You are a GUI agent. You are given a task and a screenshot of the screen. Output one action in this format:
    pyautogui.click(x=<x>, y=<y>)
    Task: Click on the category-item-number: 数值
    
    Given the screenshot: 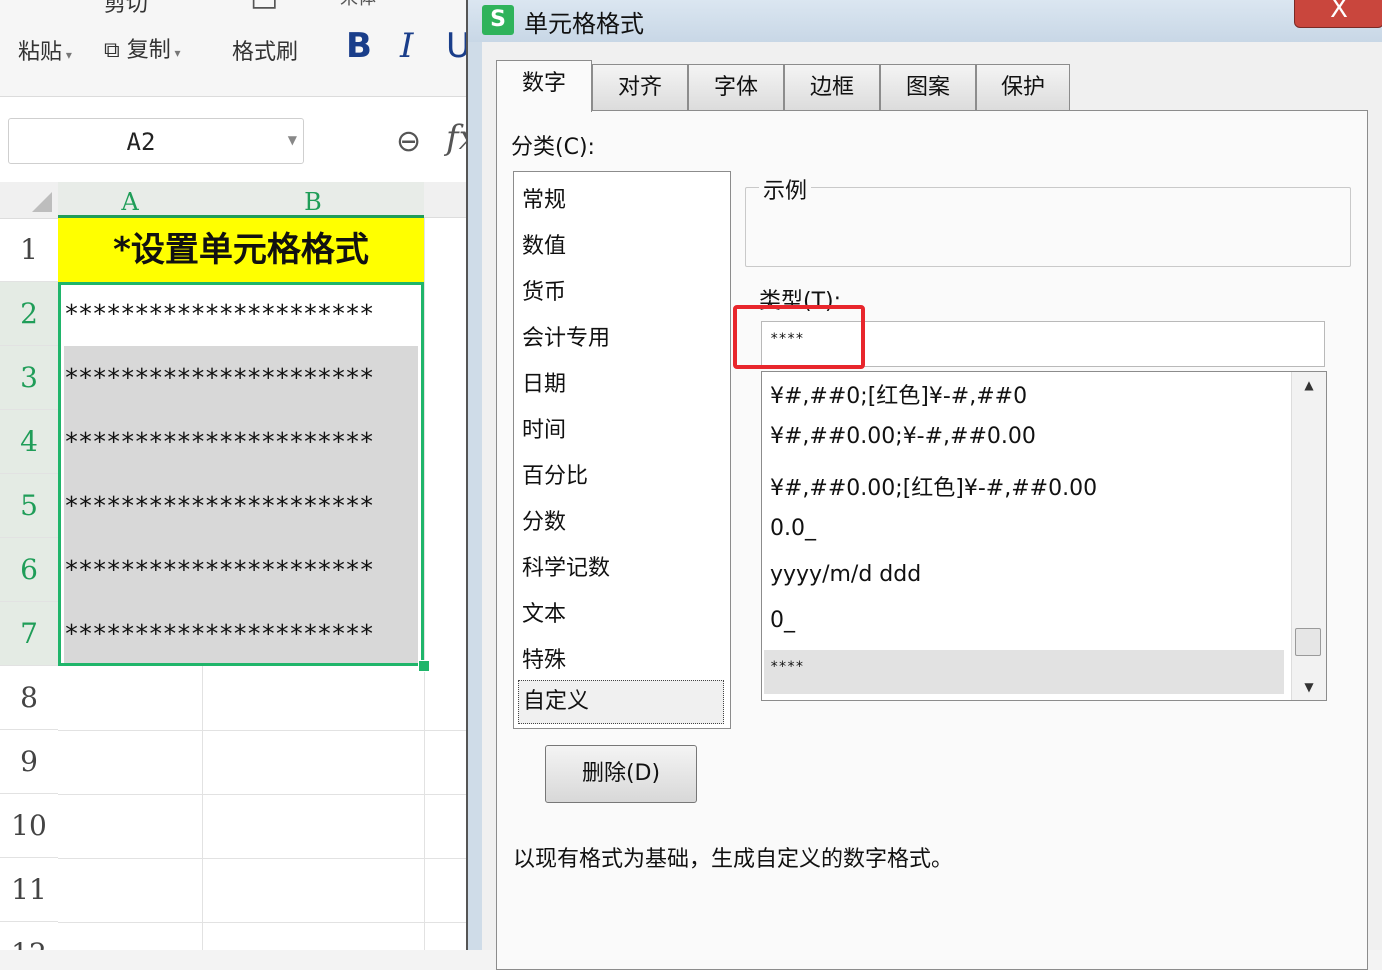 What is the action you would take?
    pyautogui.click(x=544, y=244)
    